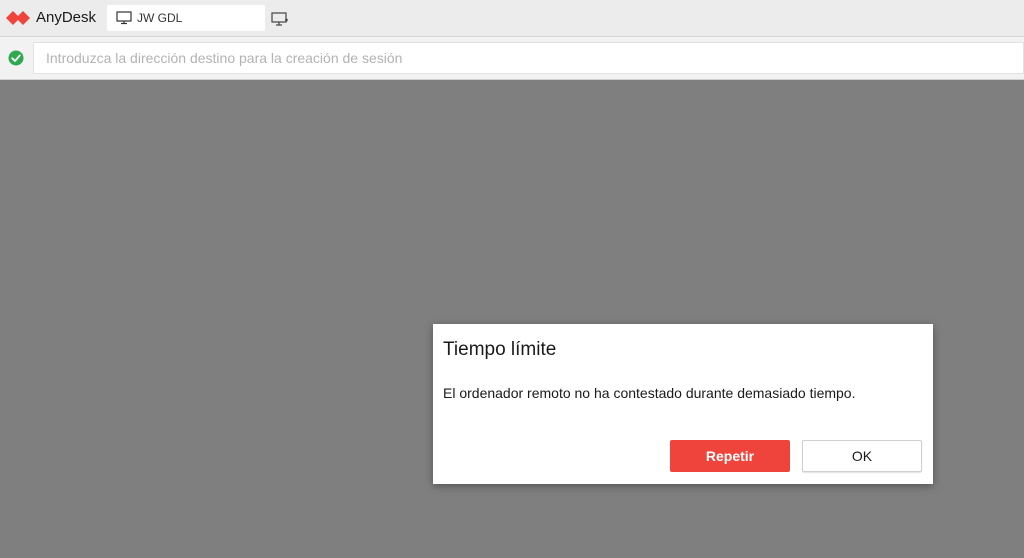 The height and width of the screenshot is (558, 1024). Describe the element at coordinates (500, 349) in the screenshot. I see `dialog-title: Tiempo límite` at that location.